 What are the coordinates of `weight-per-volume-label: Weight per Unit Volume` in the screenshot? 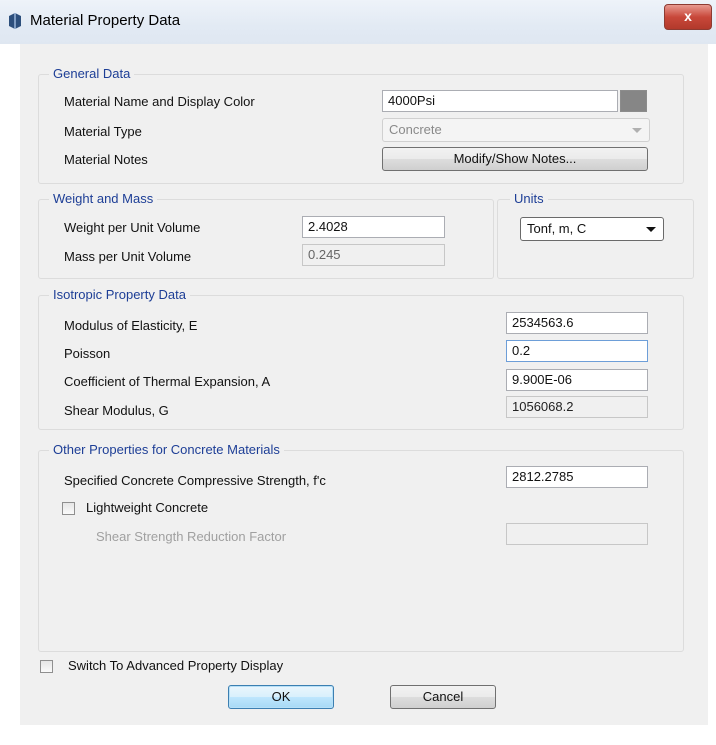 It's located at (132, 227).